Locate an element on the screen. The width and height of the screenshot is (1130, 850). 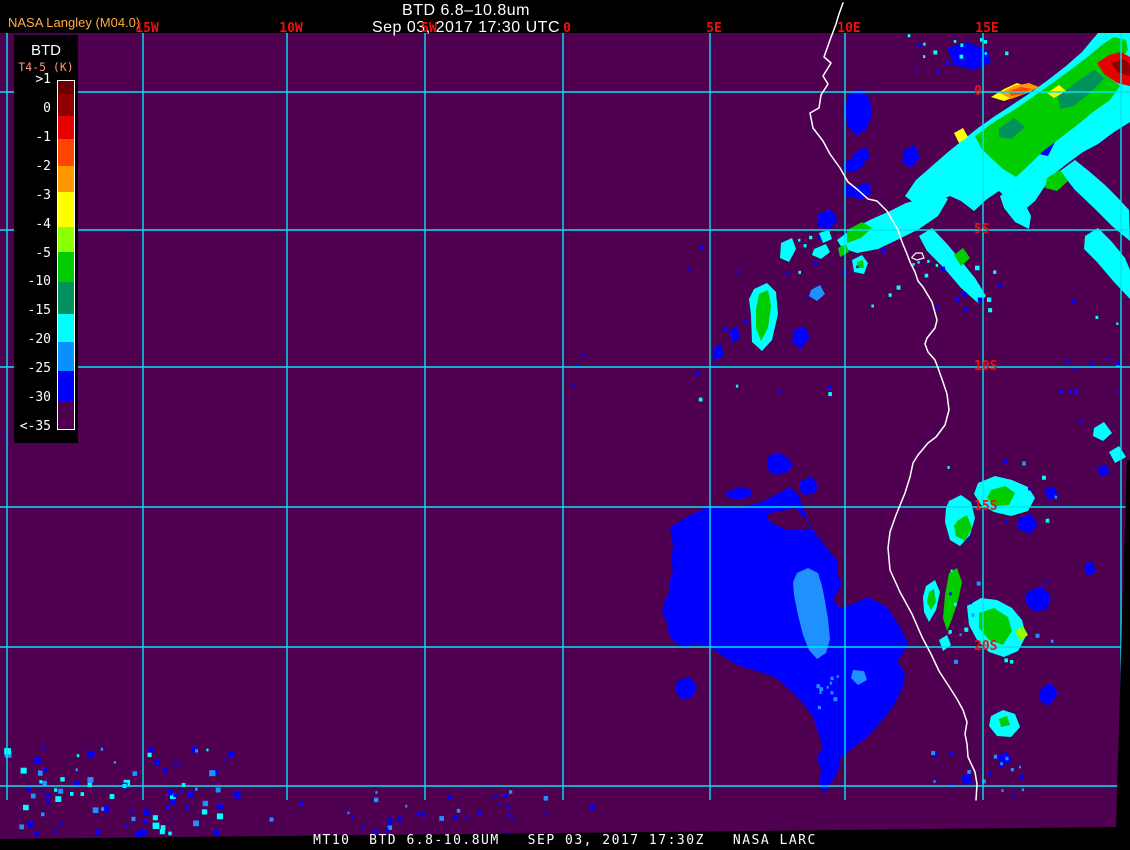
colorbar-tick--25: -25 is located at coordinates (39, 369).